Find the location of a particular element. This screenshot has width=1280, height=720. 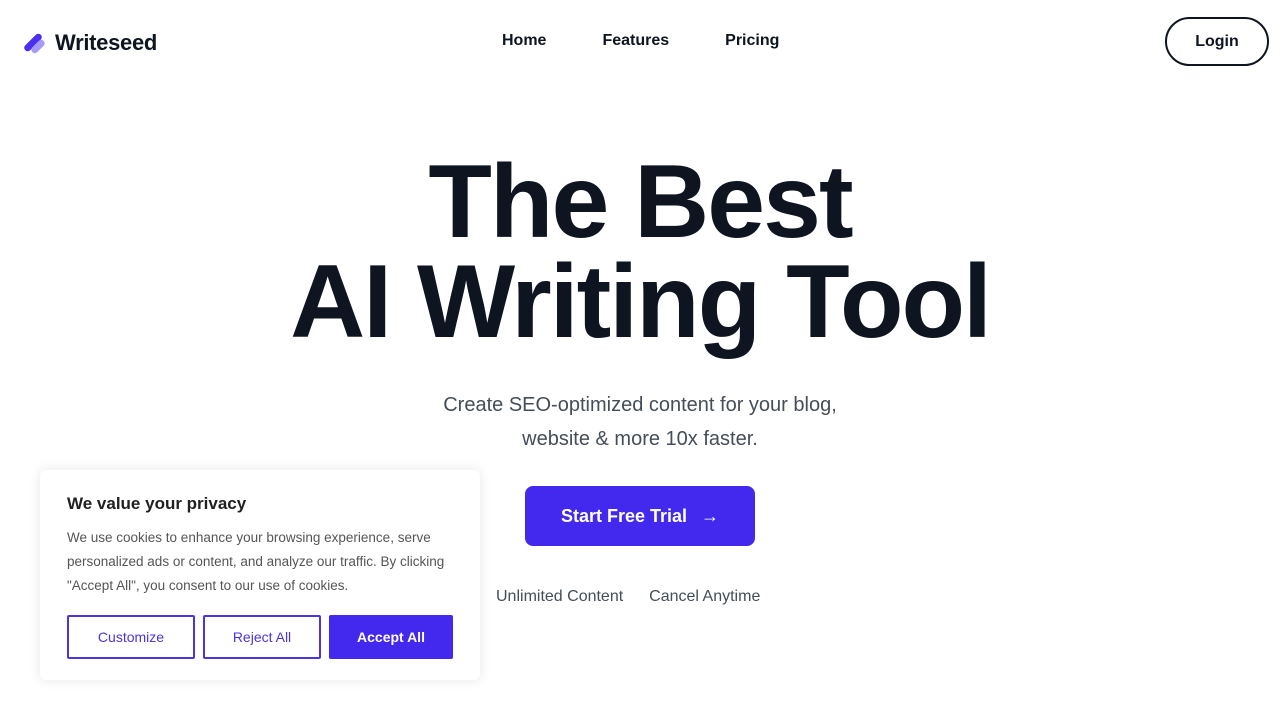

nav-link-features: Features is located at coordinates (635, 41).